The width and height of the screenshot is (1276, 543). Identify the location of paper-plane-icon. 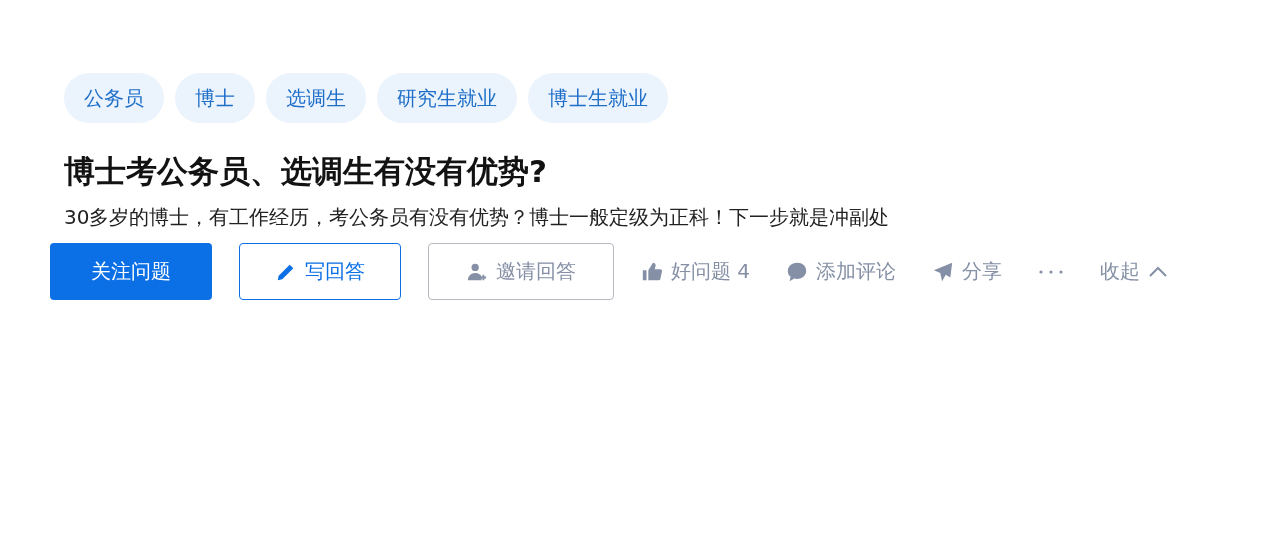
(943, 271).